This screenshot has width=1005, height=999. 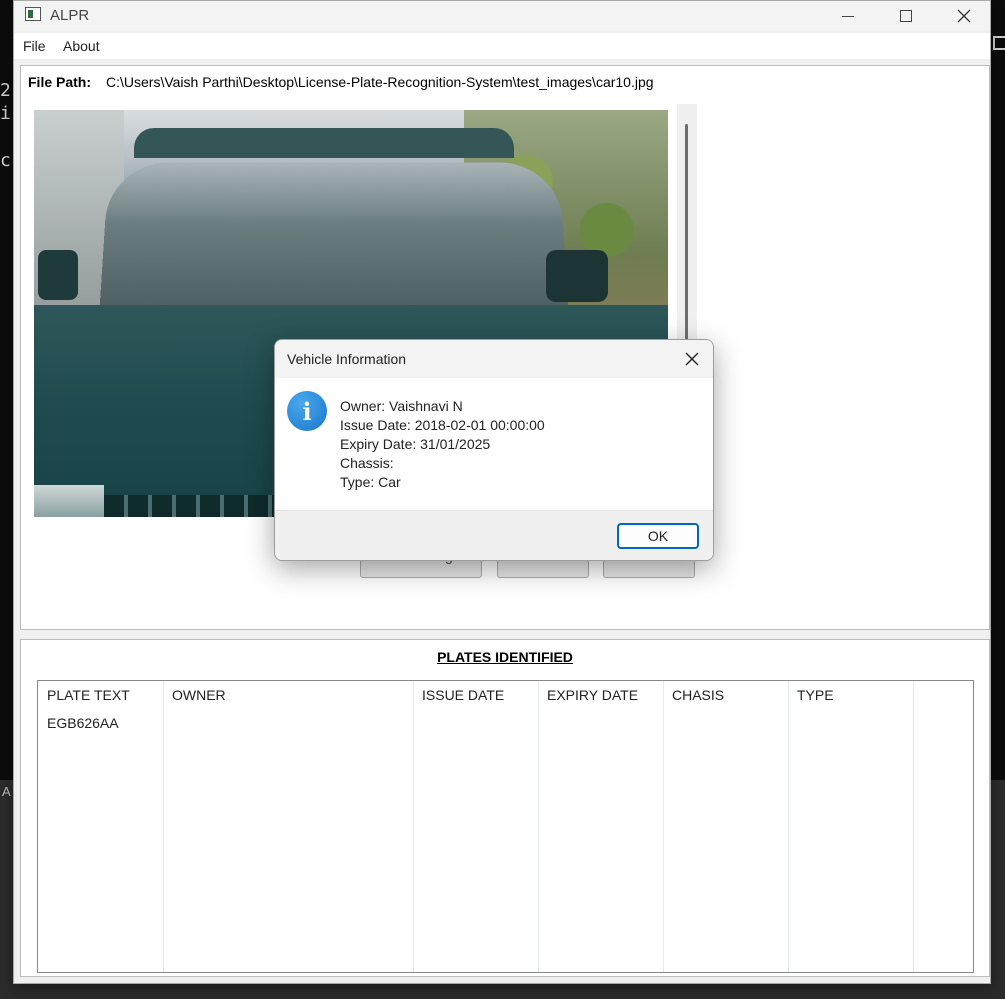 What do you see at coordinates (494, 535) in the screenshot?
I see `dialog-footer: OK` at bounding box center [494, 535].